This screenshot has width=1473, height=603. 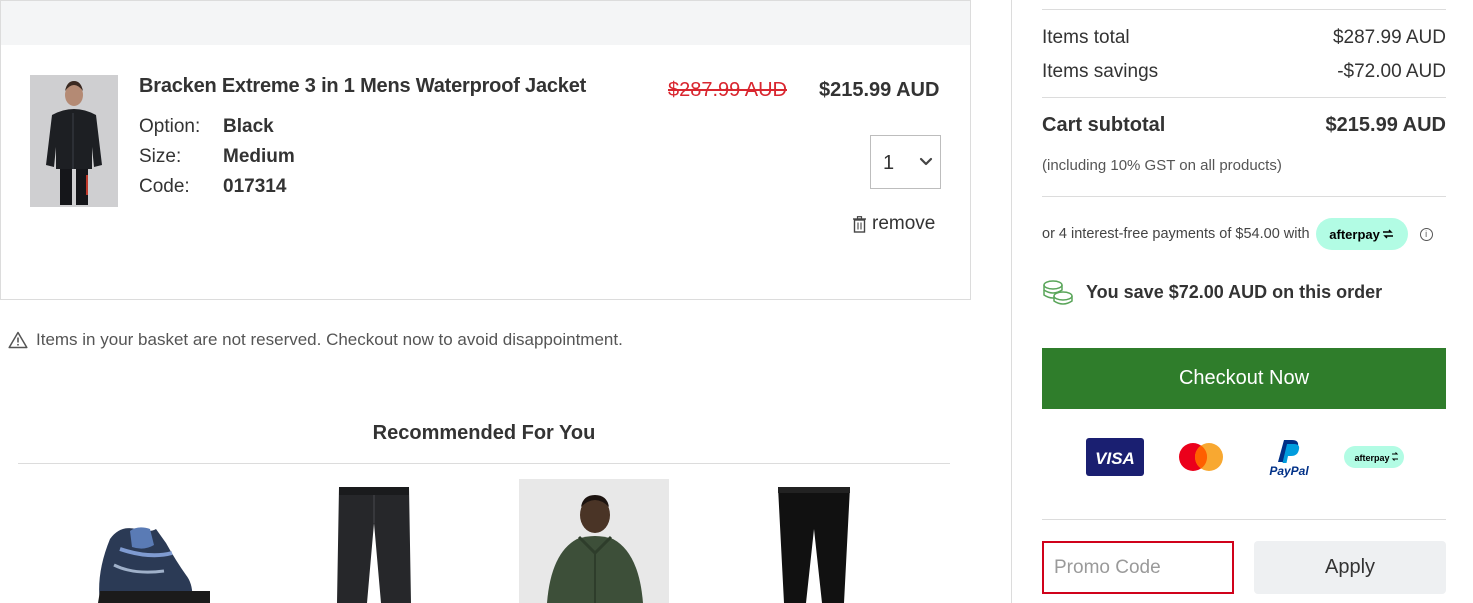 What do you see at coordinates (206, 127) in the screenshot?
I see `attr-option: Option: Black` at bounding box center [206, 127].